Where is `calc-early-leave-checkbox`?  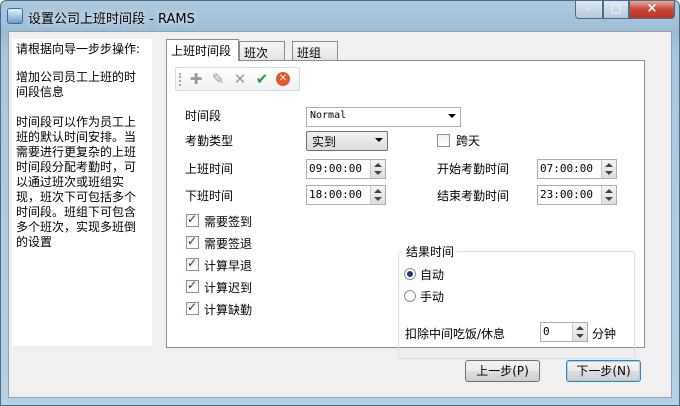
calc-early-leave-checkbox is located at coordinates (192, 263).